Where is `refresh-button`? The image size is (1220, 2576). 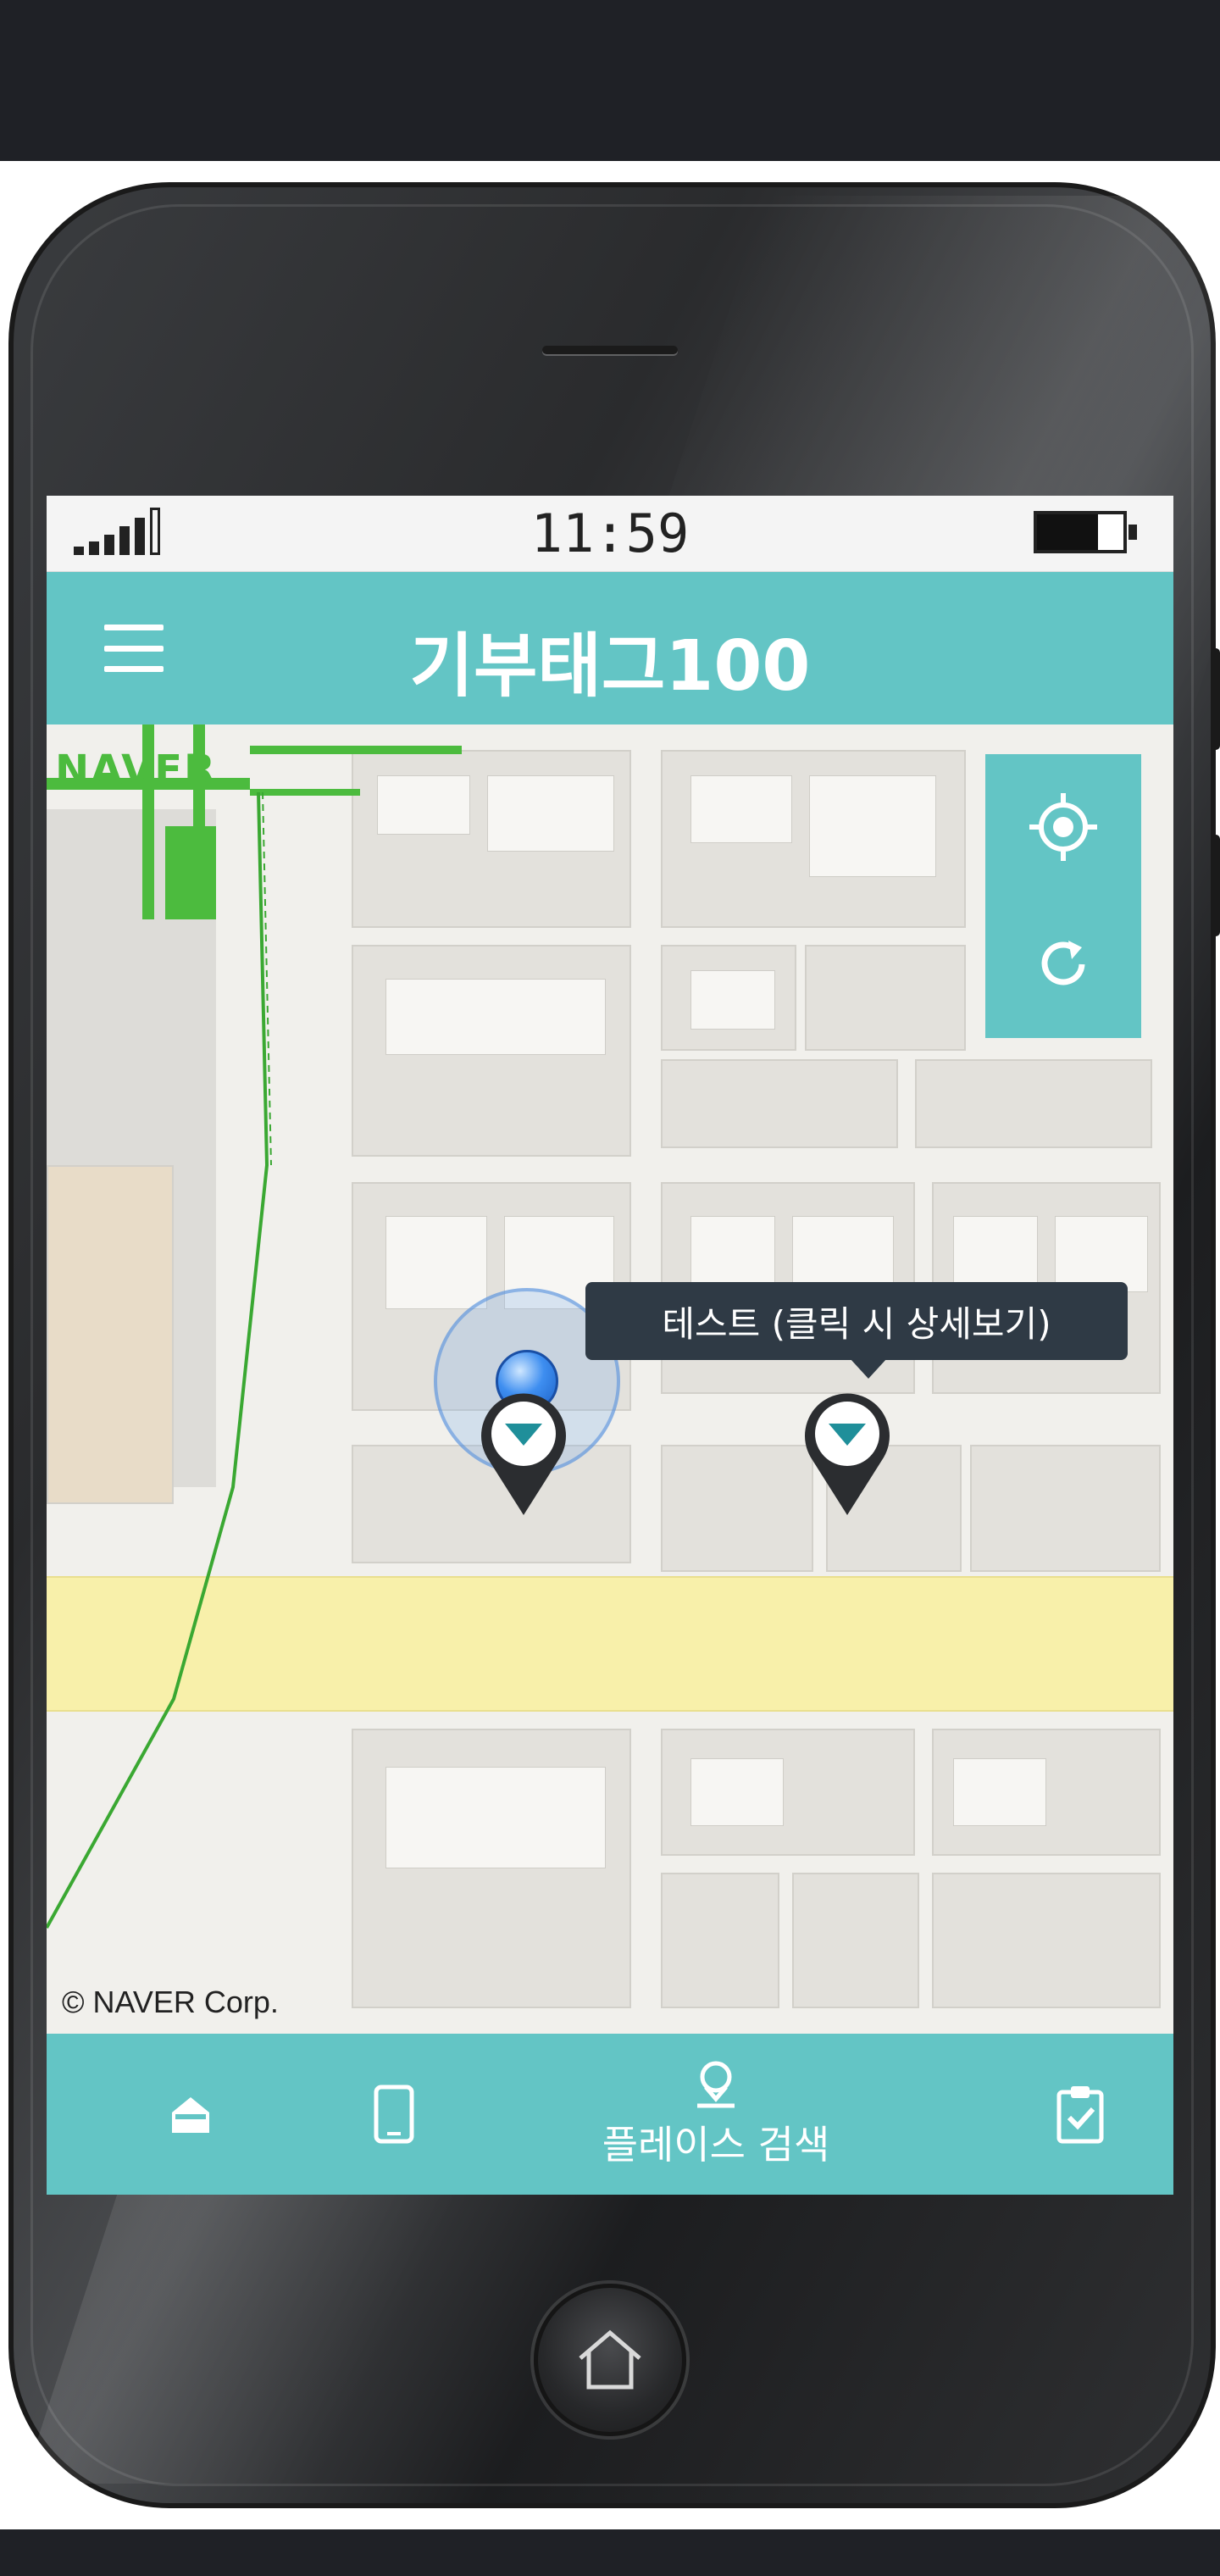
refresh-button is located at coordinates (1063, 964).